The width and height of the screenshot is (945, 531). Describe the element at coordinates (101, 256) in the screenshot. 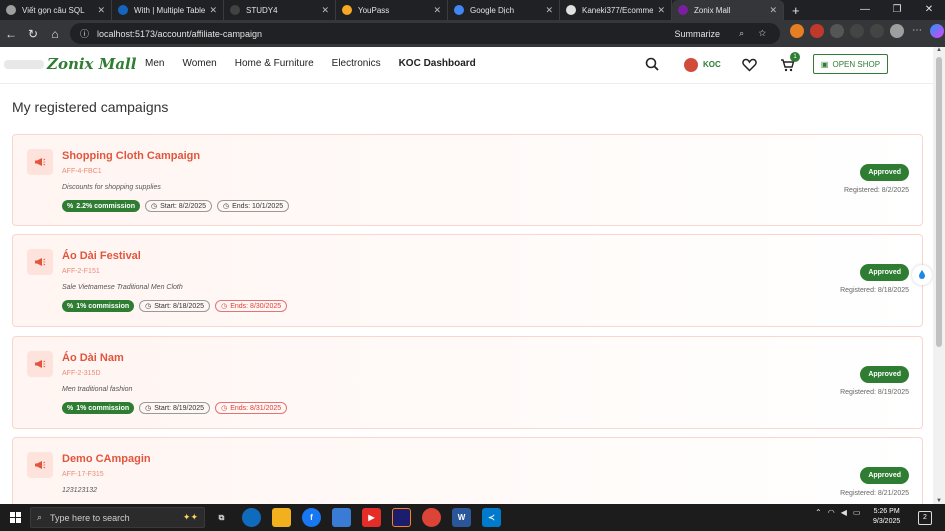

I see `campaign-name: Áo Dài Festival` at that location.